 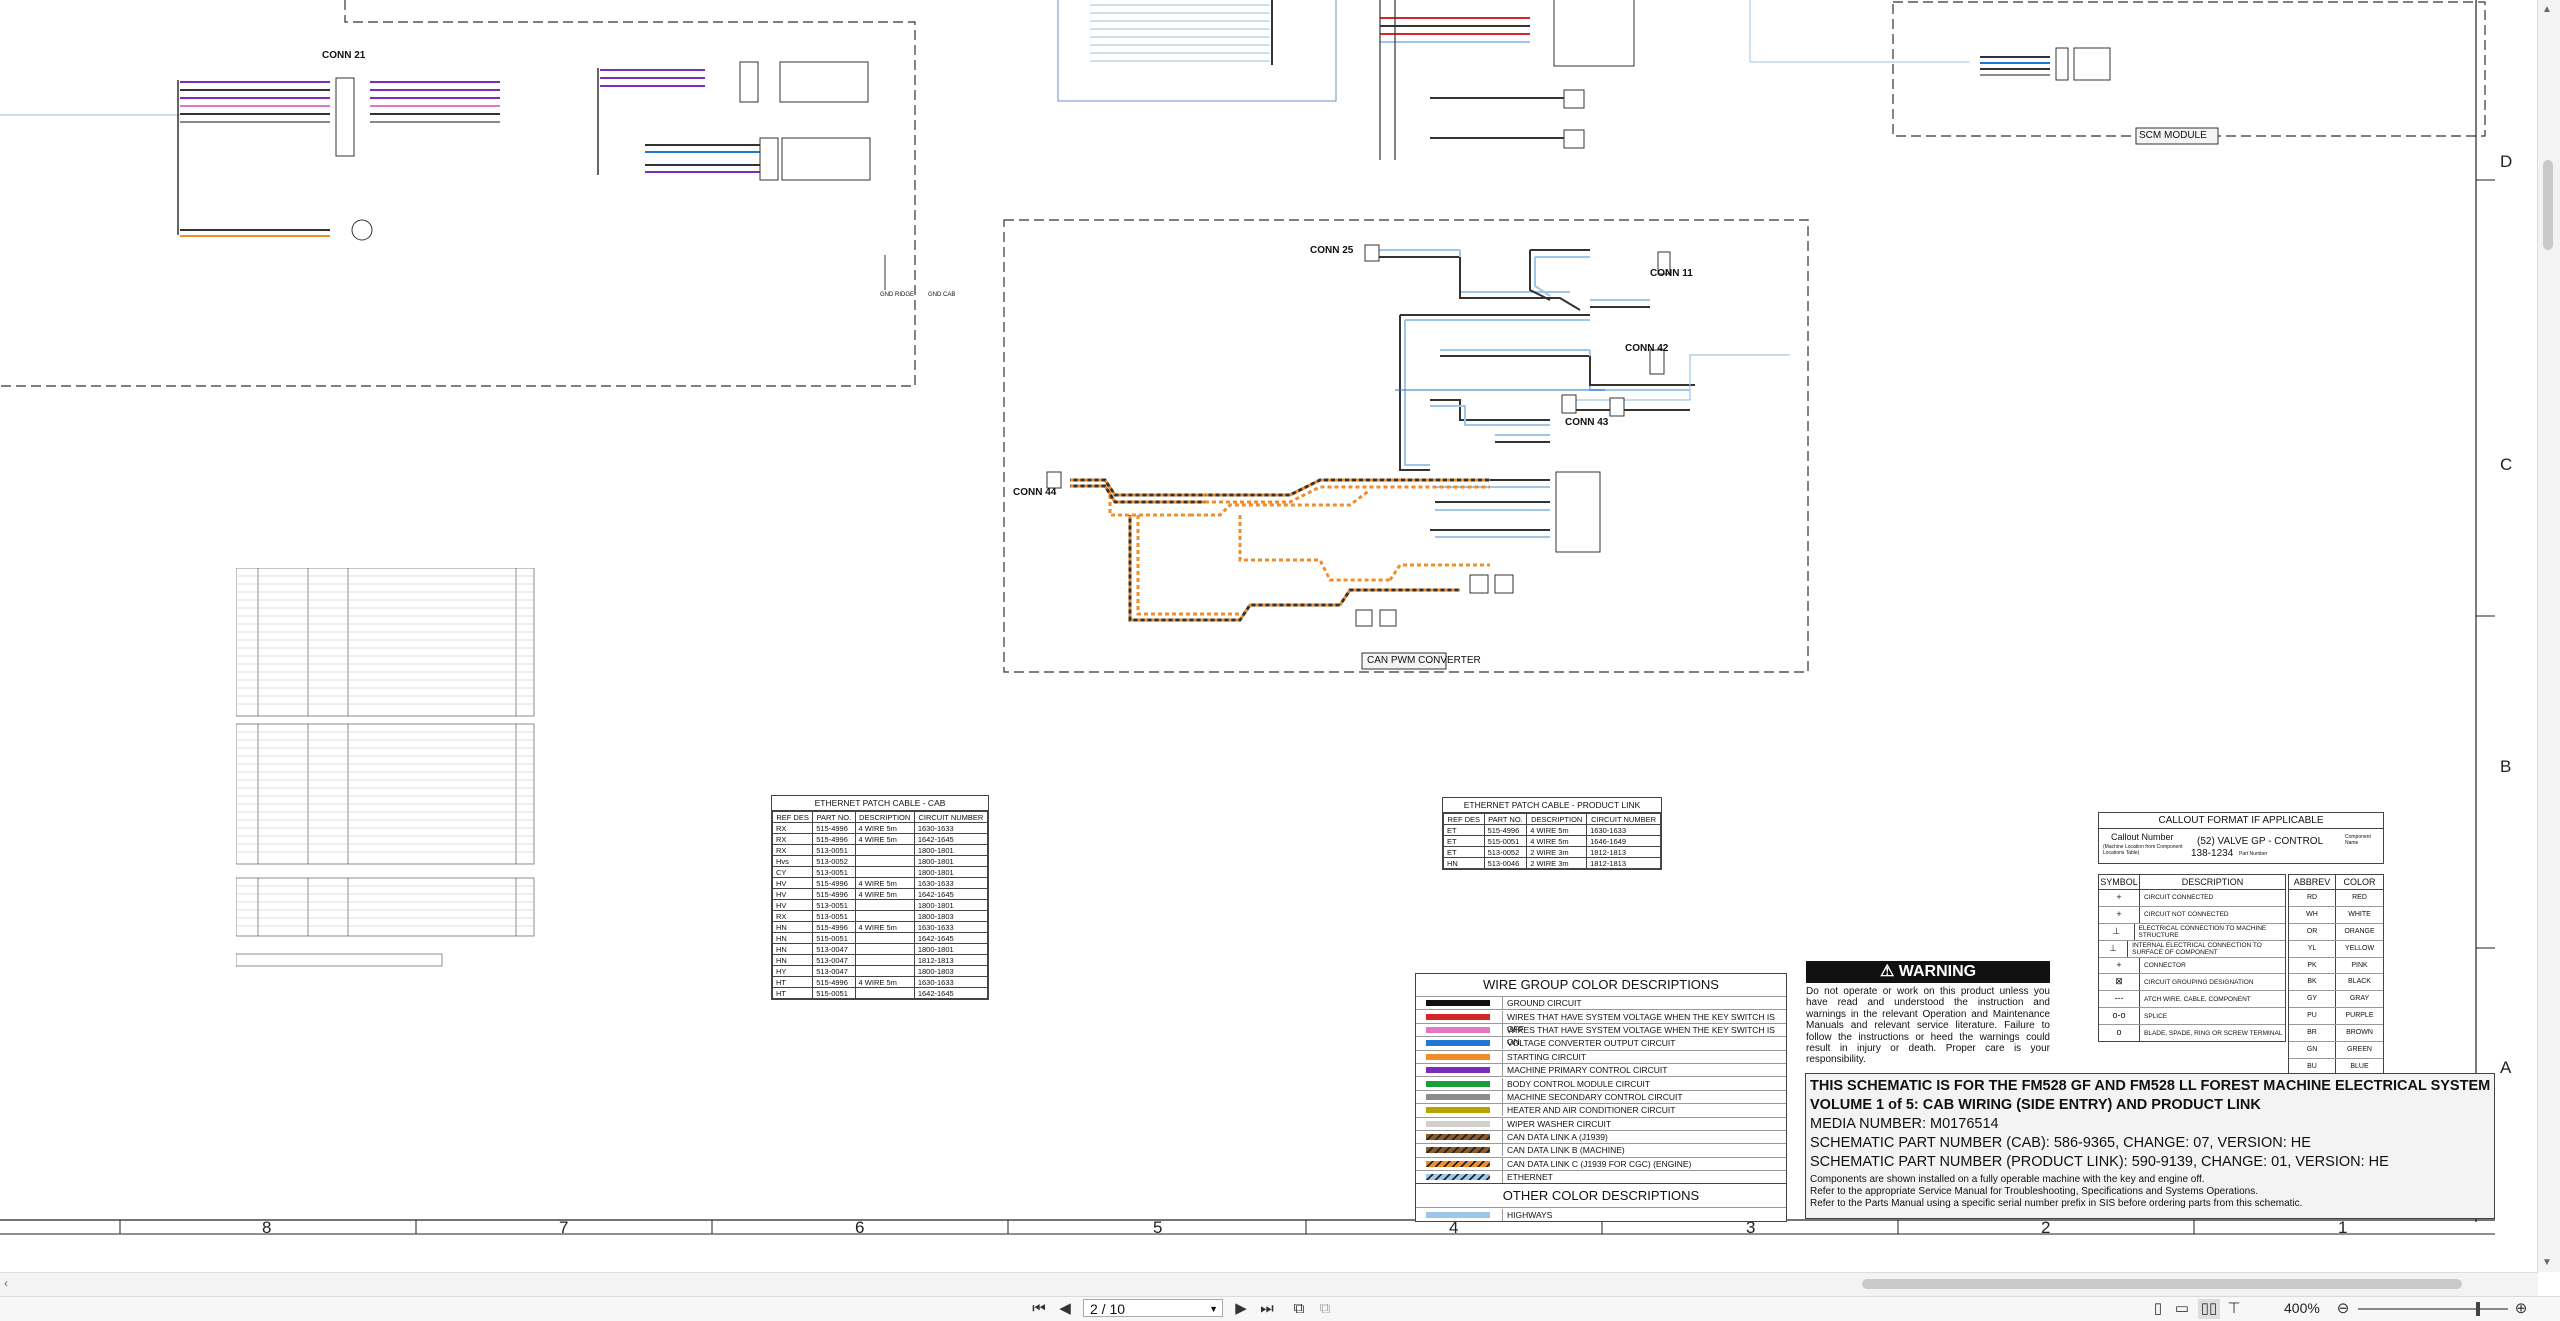 What do you see at coordinates (2312, 982) in the screenshot?
I see `abbrev-code: BK` at bounding box center [2312, 982].